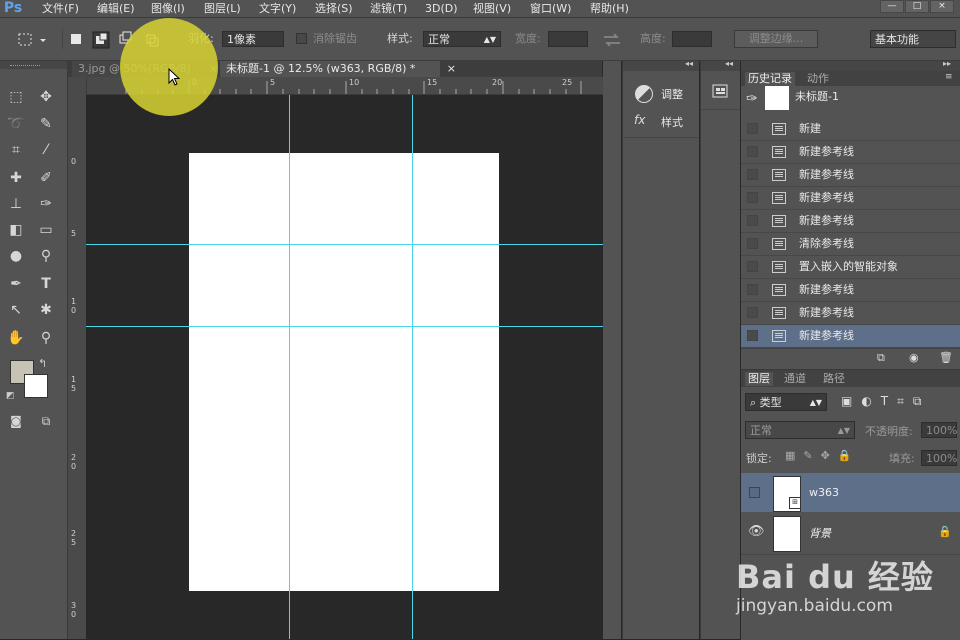 The image size is (960, 640). Describe the element at coordinates (60, 8) in the screenshot. I see `menu-file: 文件(F)` at that location.